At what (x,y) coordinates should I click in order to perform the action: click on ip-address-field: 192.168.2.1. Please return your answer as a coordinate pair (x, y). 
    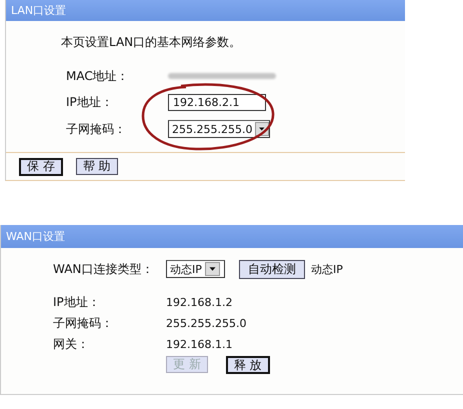
    Looking at the image, I should click on (217, 102).